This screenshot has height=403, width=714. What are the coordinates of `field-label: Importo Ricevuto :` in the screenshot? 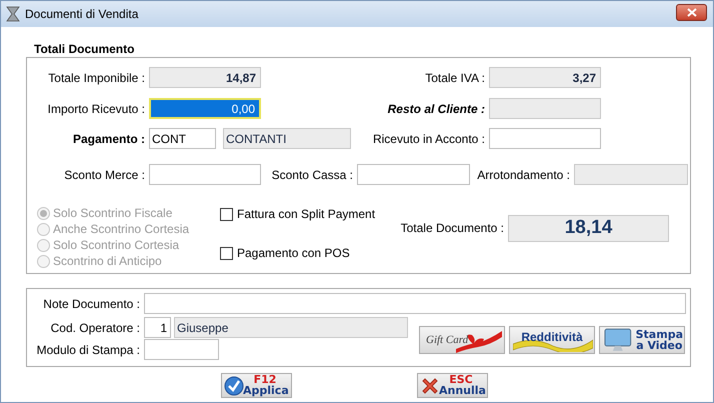 It's located at (96, 109).